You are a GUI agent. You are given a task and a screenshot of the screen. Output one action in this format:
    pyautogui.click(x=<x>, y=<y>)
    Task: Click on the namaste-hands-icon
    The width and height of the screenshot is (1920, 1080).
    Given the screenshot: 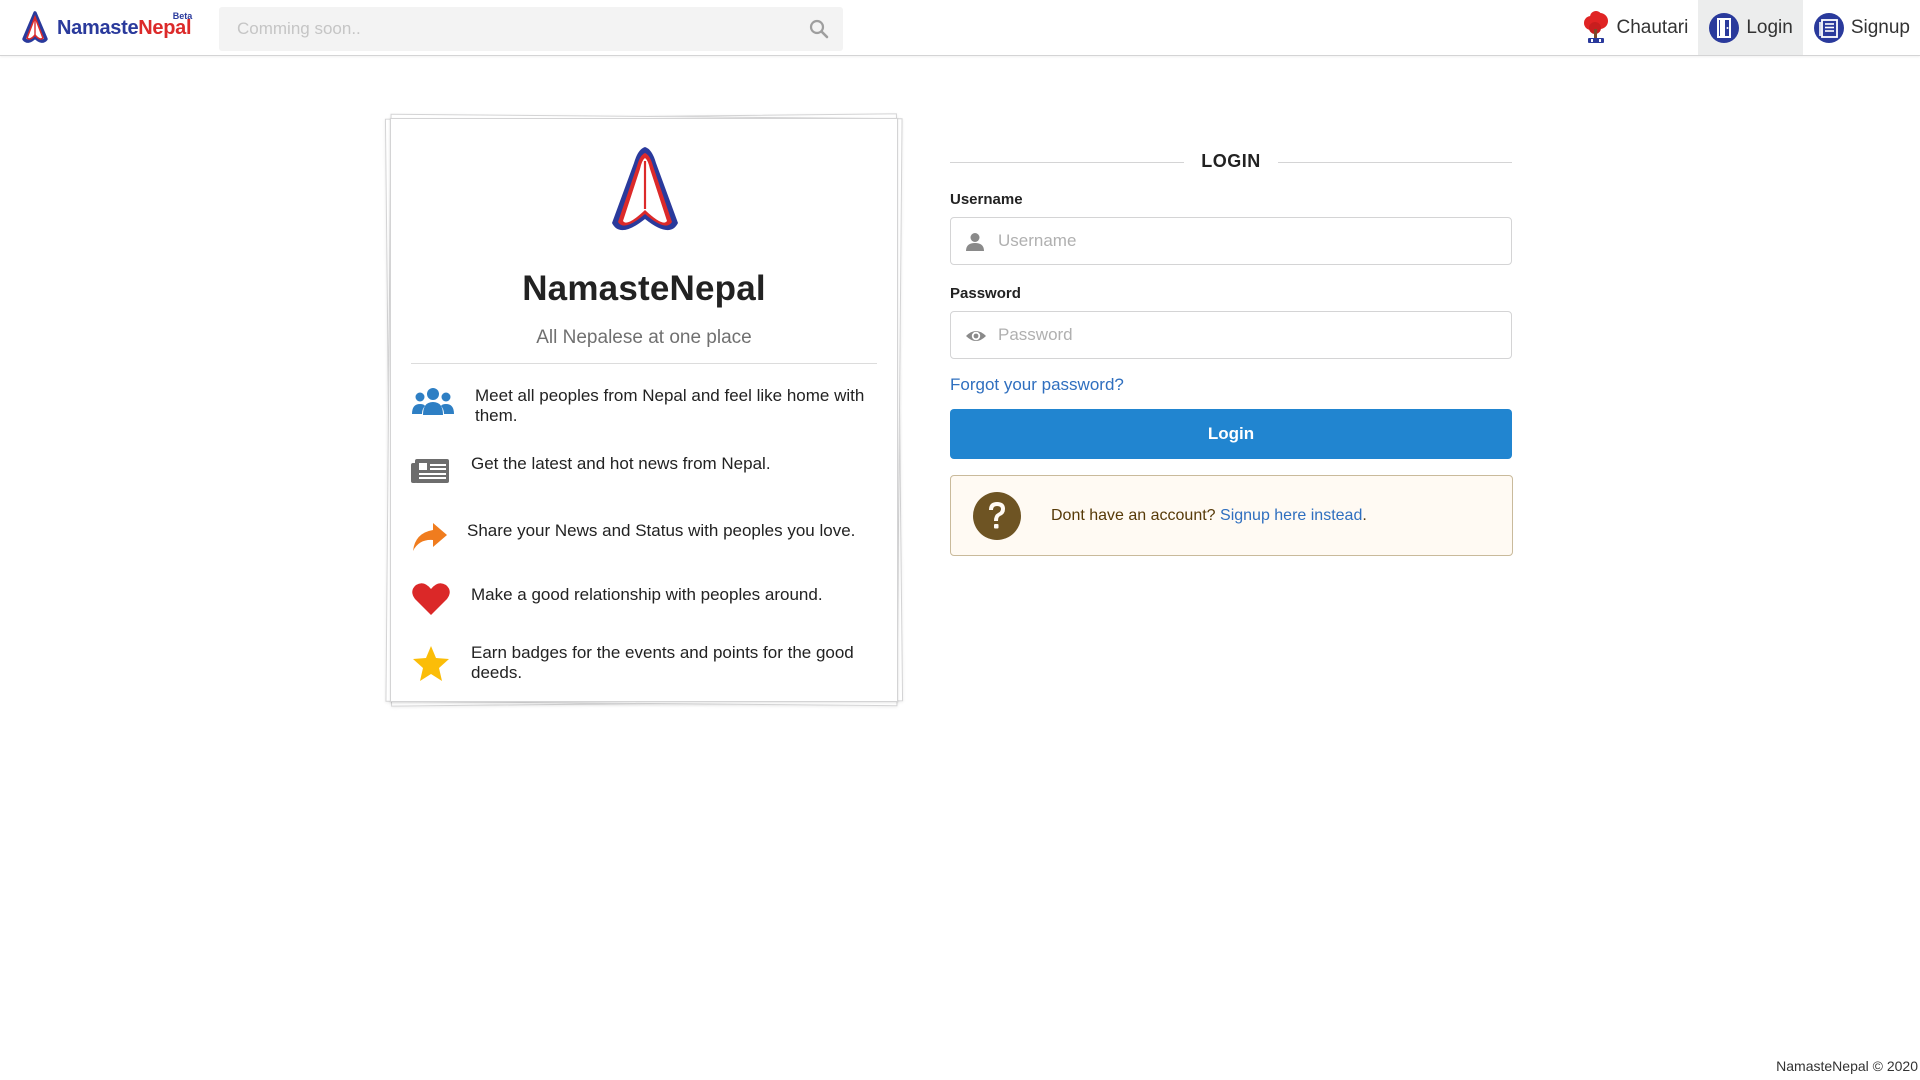 What is the action you would take?
    pyautogui.click(x=35, y=27)
    